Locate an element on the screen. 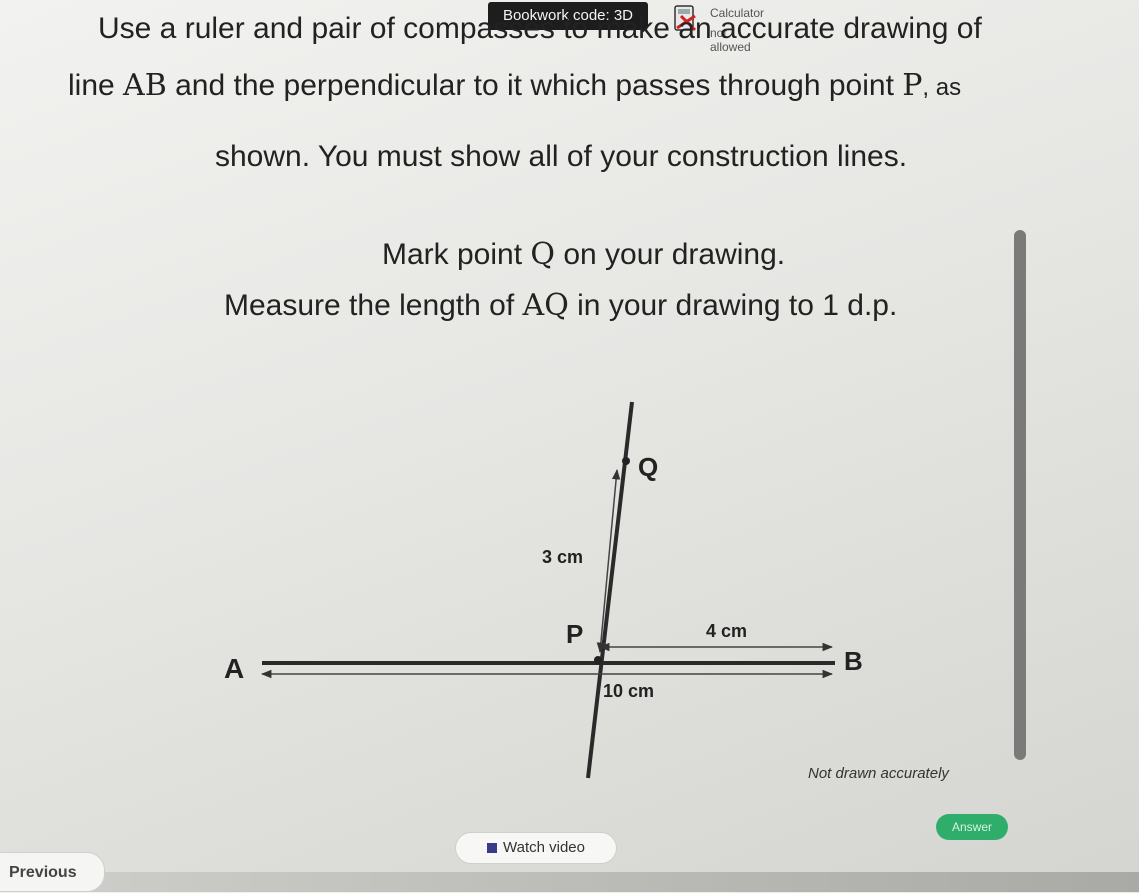 The width and height of the screenshot is (1139, 893). point-q is located at coordinates (626, 461).